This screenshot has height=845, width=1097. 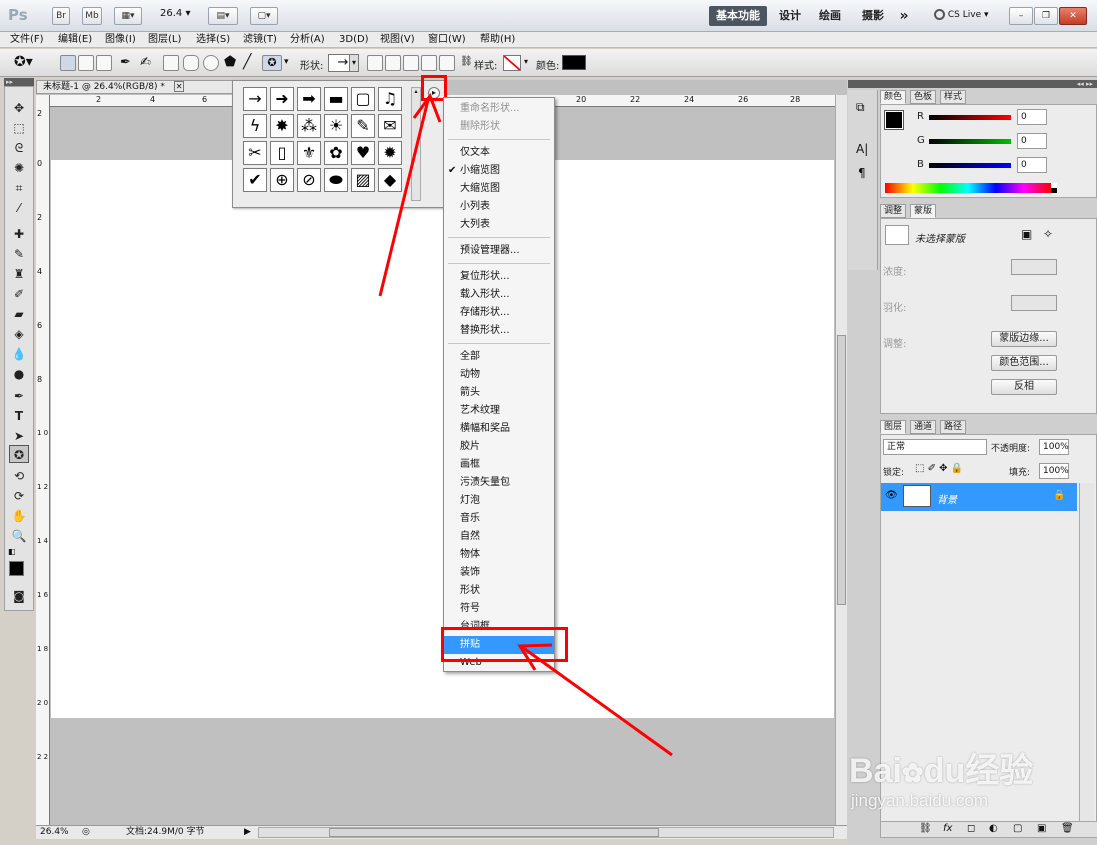 I want to click on fg-swatch, so click(x=894, y=120).